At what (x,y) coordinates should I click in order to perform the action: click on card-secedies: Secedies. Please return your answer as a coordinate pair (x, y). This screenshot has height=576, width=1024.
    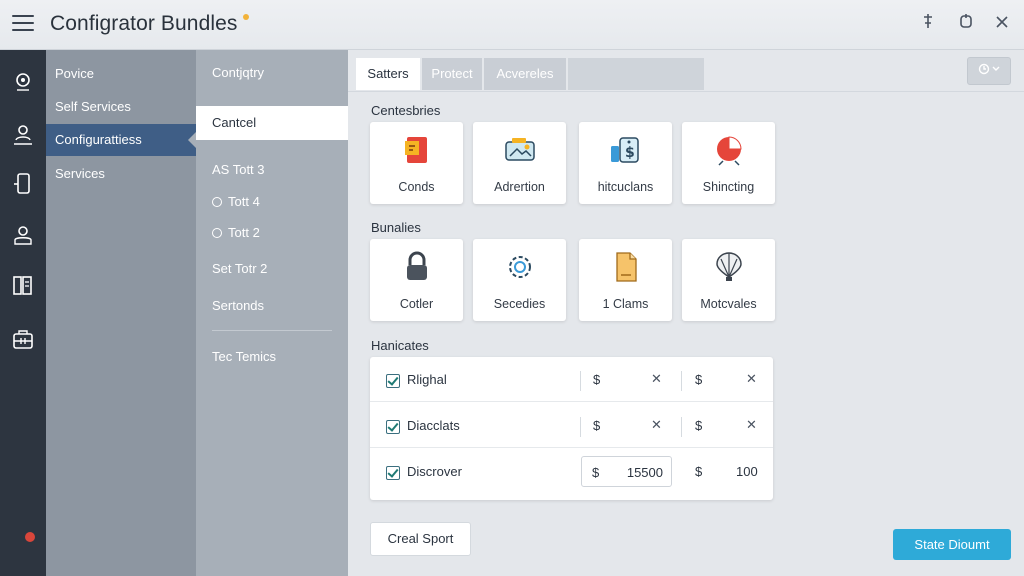
    Looking at the image, I should click on (519, 280).